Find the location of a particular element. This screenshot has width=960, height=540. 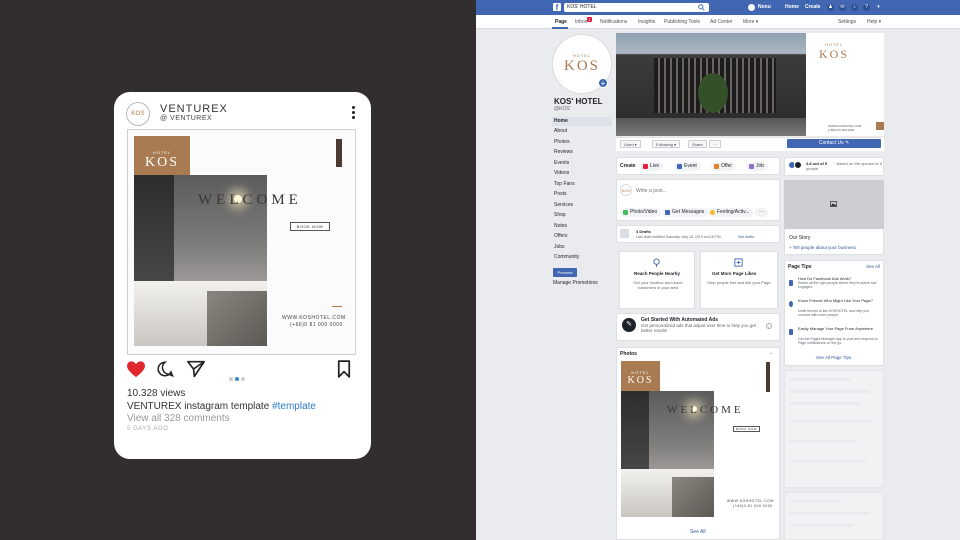

decorative-line is located at coordinates (337, 306).